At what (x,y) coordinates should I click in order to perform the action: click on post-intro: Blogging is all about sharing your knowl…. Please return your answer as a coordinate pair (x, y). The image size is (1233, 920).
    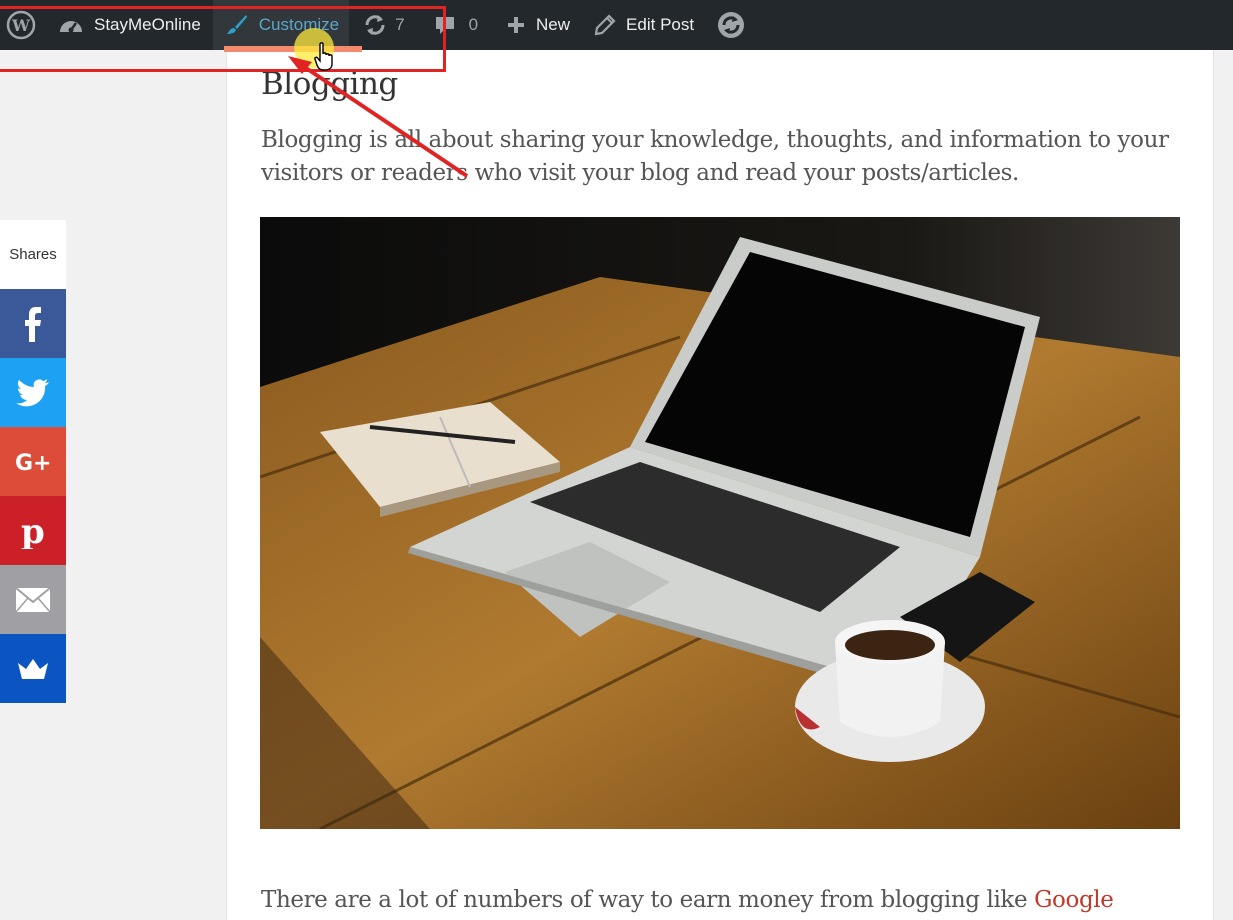
    Looking at the image, I should click on (715, 156).